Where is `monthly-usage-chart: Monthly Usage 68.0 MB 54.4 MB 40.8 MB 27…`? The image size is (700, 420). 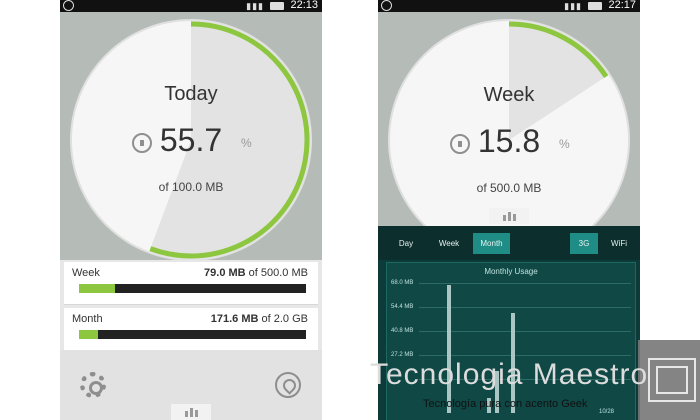 monthly-usage-chart: Monthly Usage 68.0 MB 54.4 MB 40.8 MB 27… is located at coordinates (511, 341).